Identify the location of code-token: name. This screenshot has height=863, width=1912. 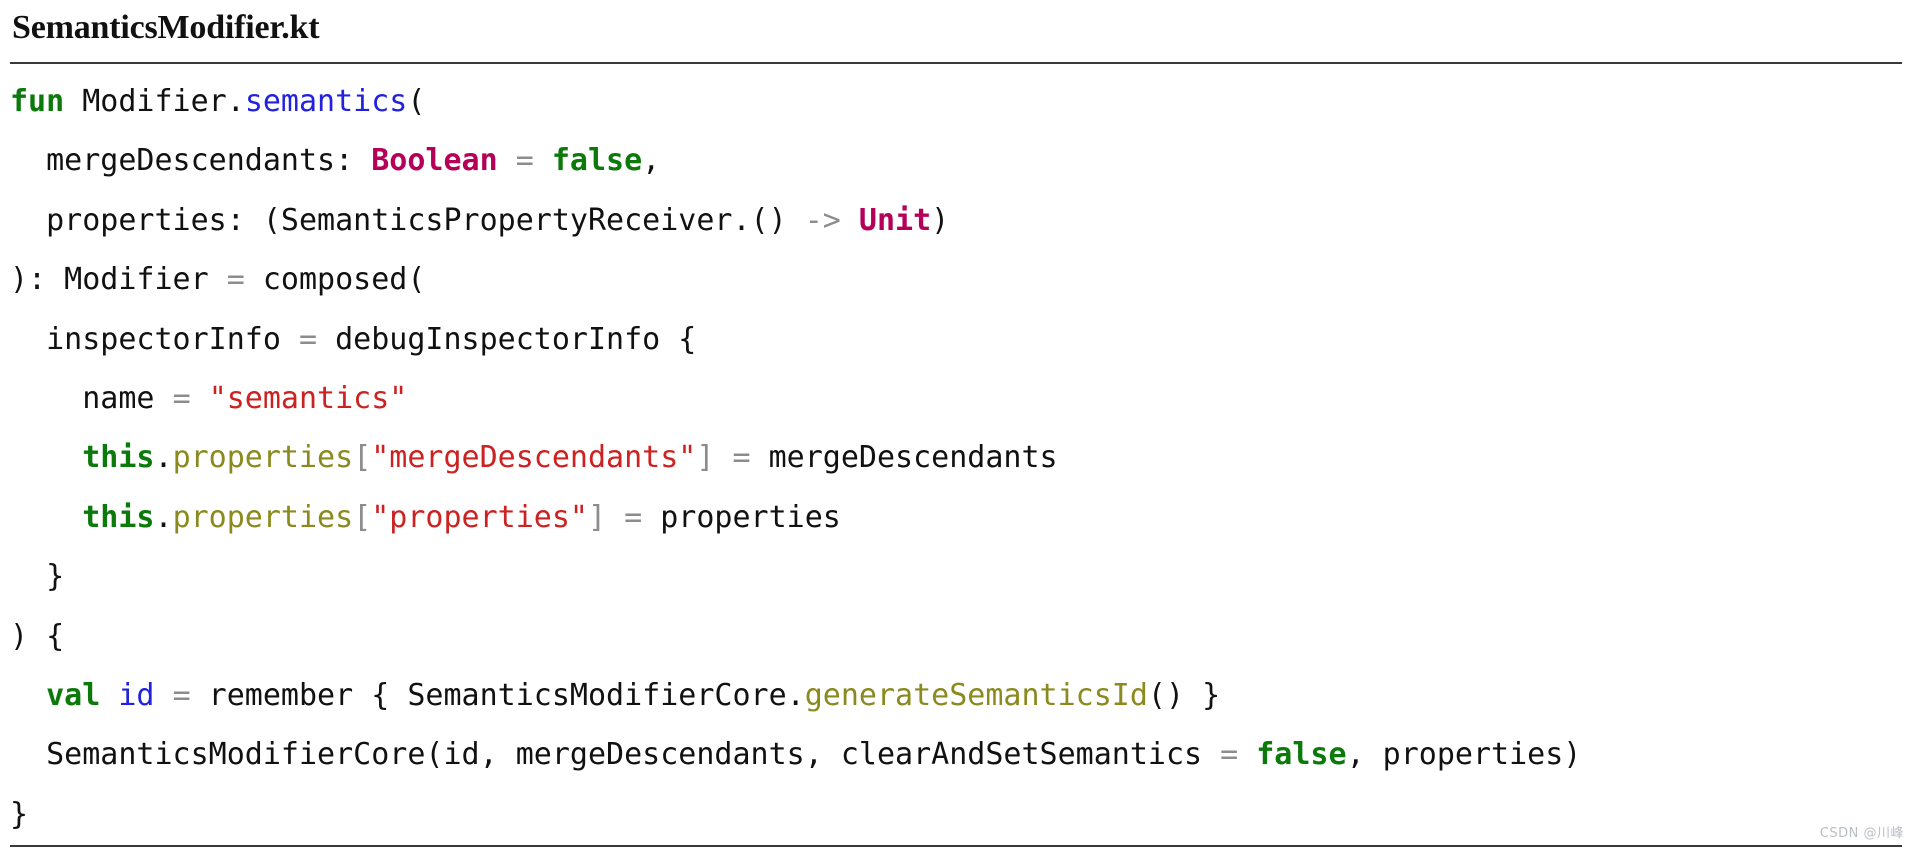
(91, 398).